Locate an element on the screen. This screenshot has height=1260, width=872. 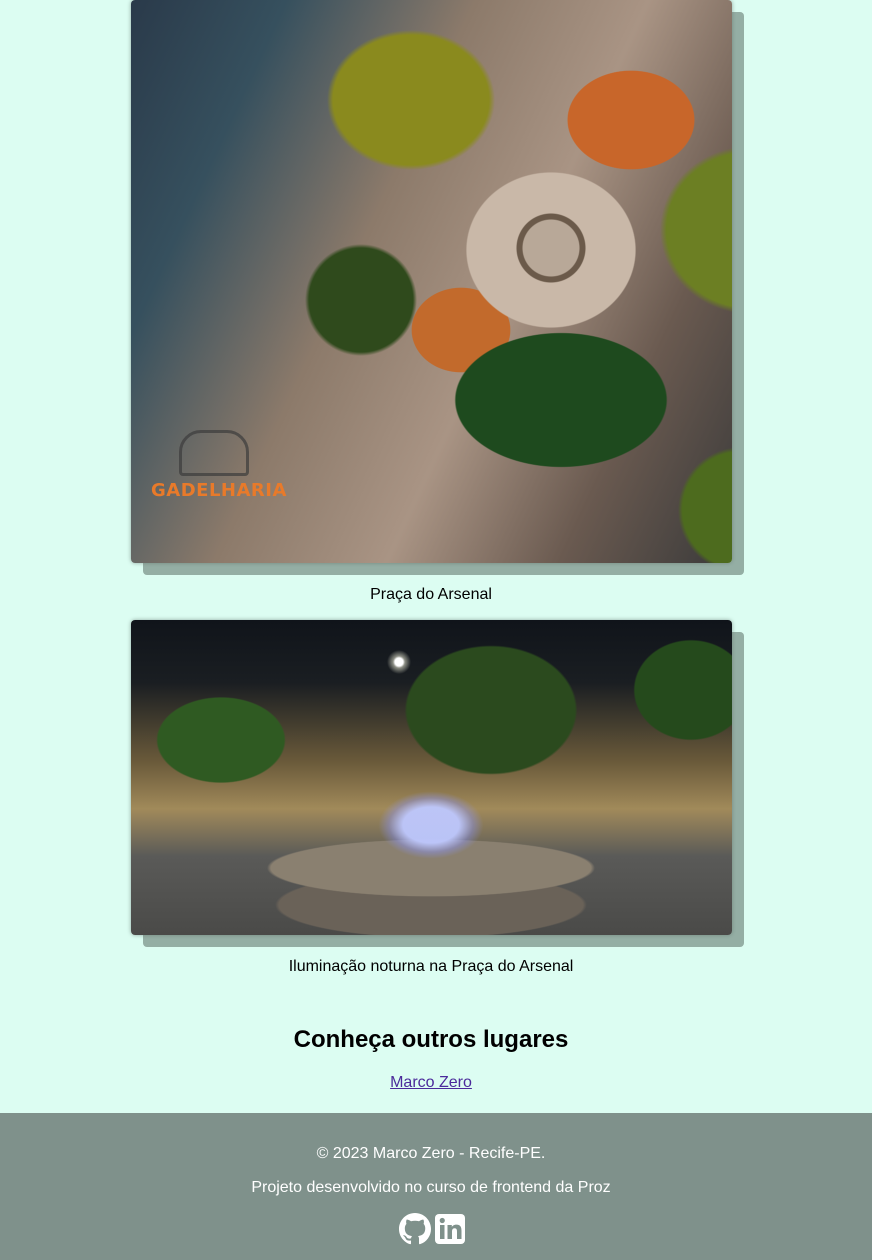
footer-copyright: © 2023 Marco Zero - Recife-PE. is located at coordinates (431, 1153).